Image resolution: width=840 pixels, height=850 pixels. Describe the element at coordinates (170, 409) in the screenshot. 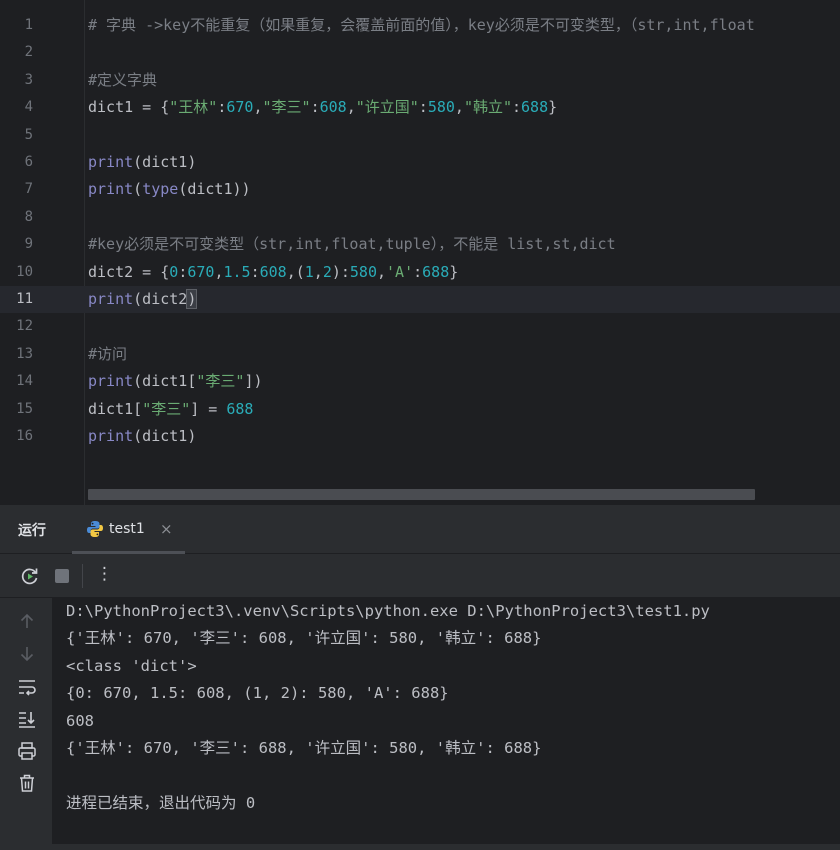

I see `code-text: dict1["李三"] = 688` at that location.